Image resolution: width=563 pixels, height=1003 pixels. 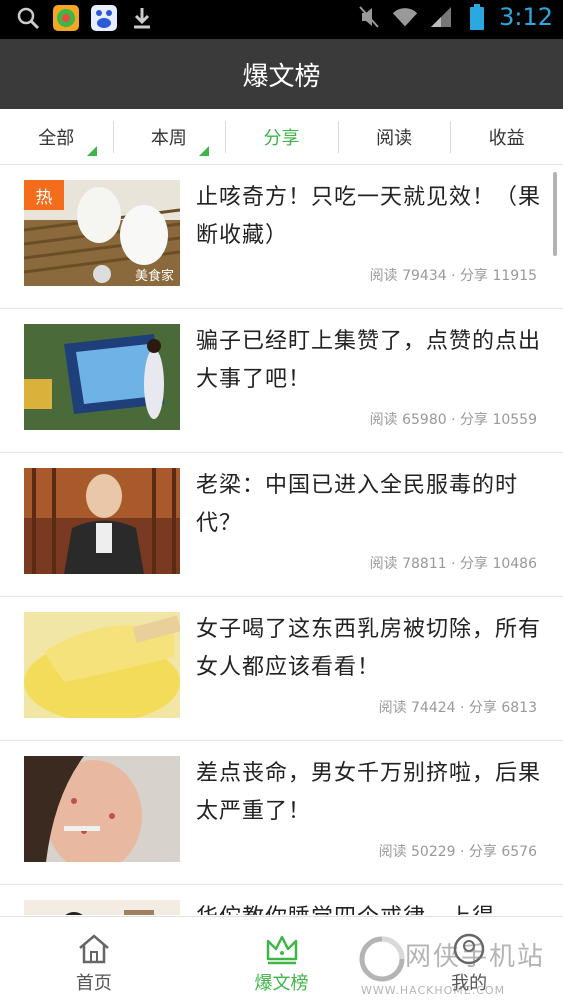 What do you see at coordinates (44, 195) in the screenshot?
I see `hot-badge: 热` at bounding box center [44, 195].